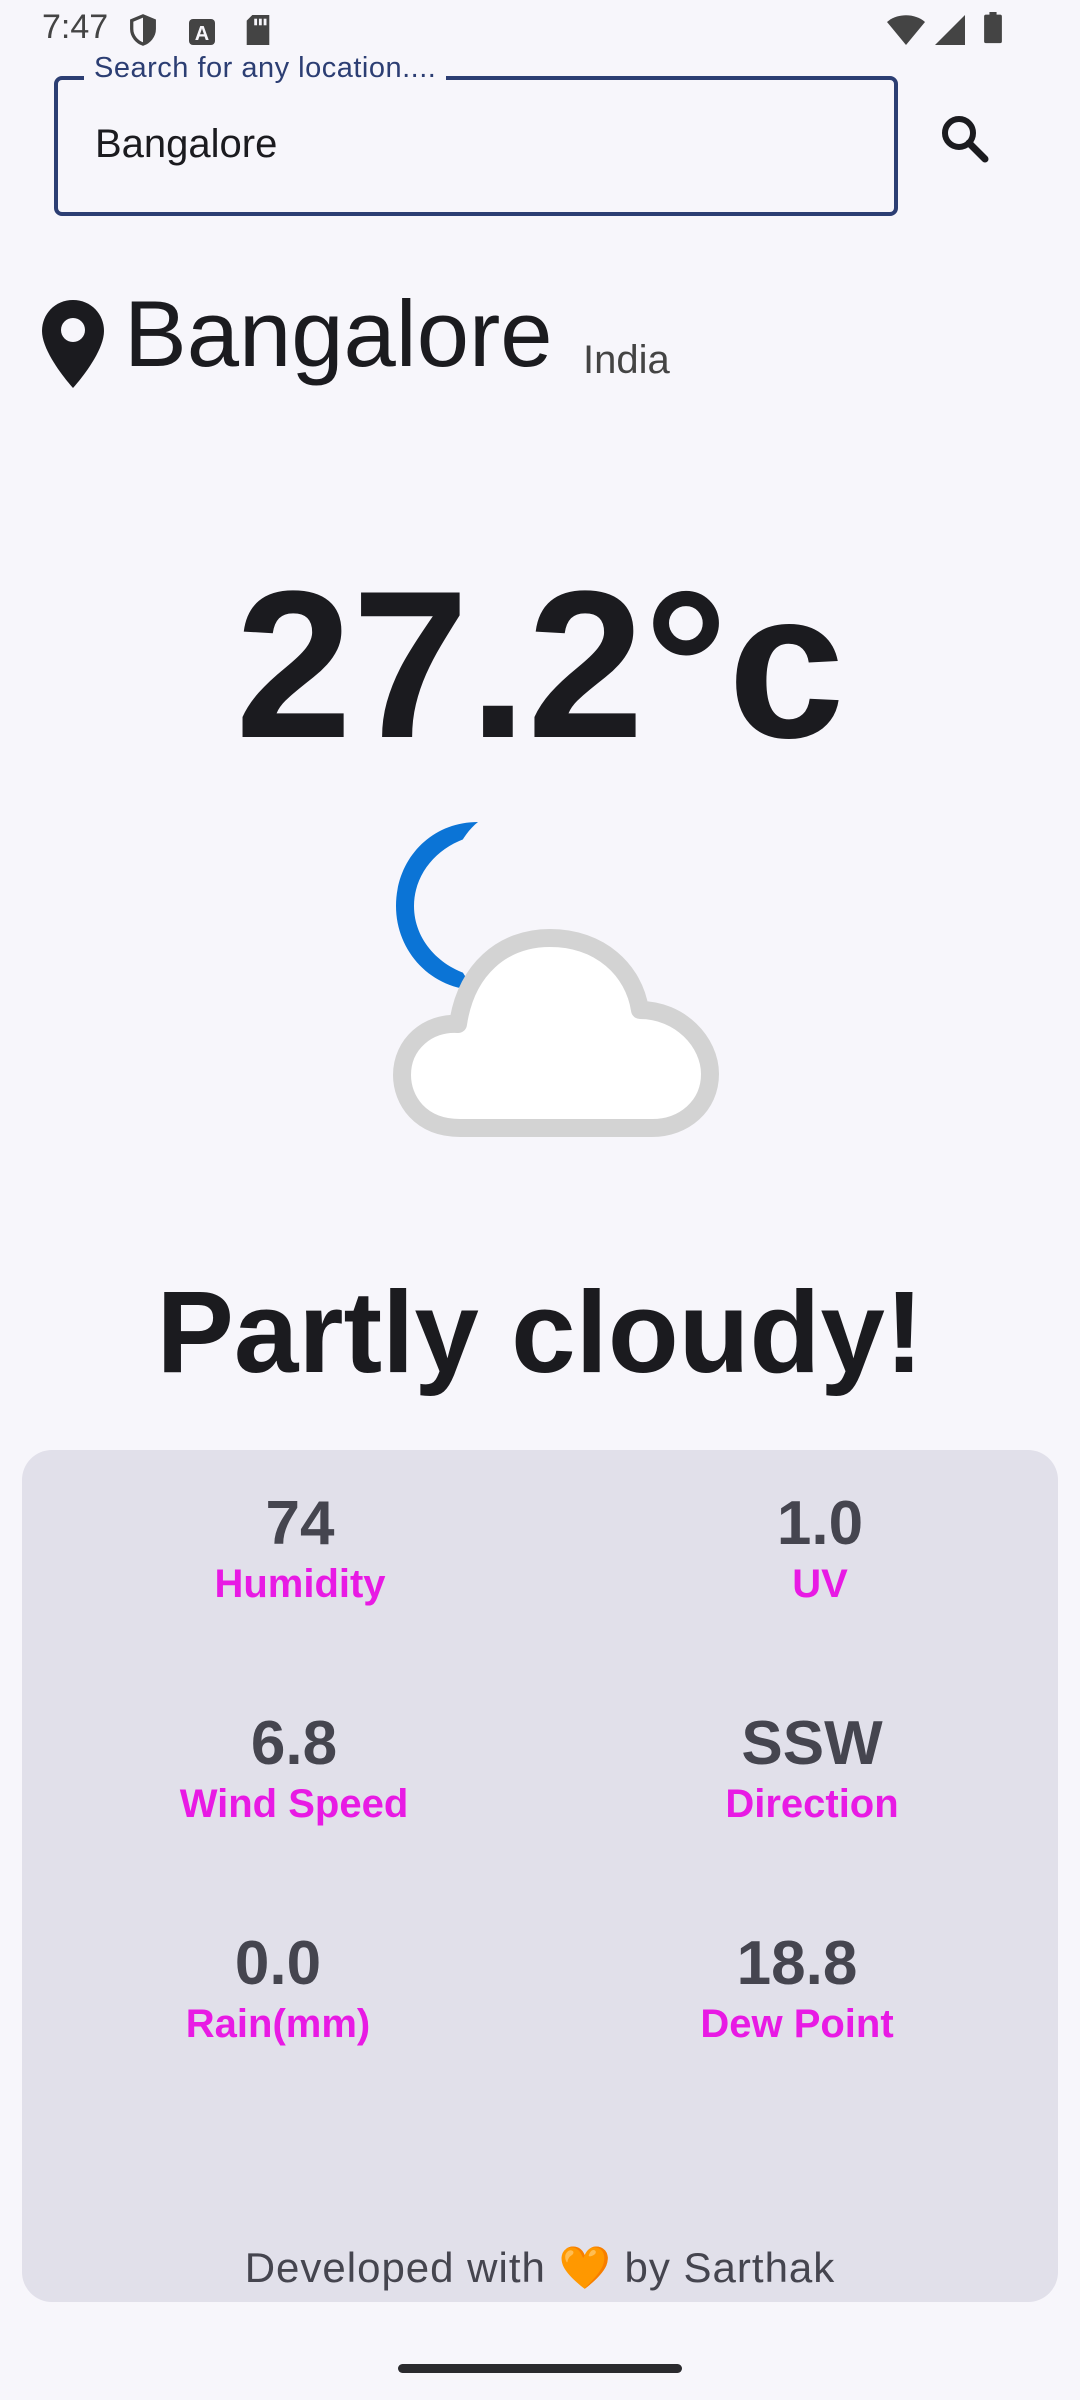  What do you see at coordinates (626, 360) in the screenshot?
I see `country-name: India` at bounding box center [626, 360].